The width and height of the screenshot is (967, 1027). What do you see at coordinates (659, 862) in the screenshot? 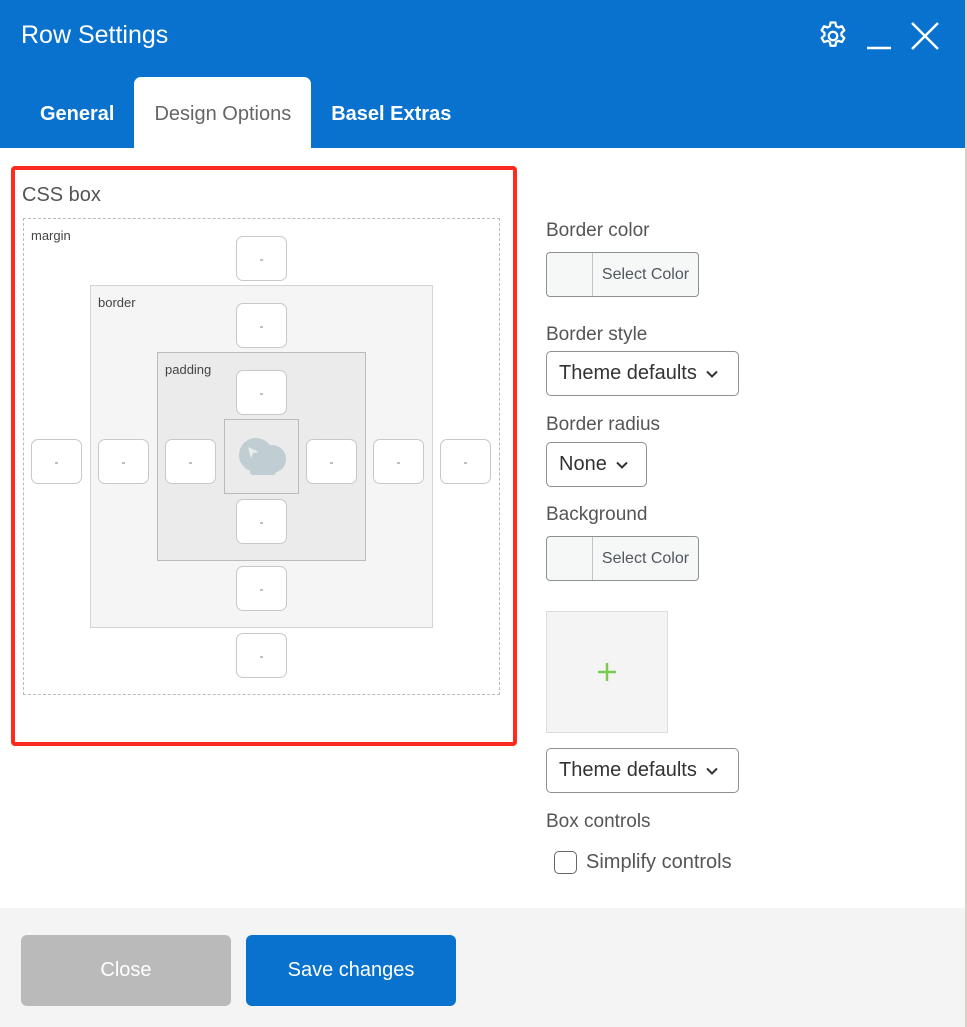
I see `simplify-controls-label: Simplify controls` at bounding box center [659, 862].